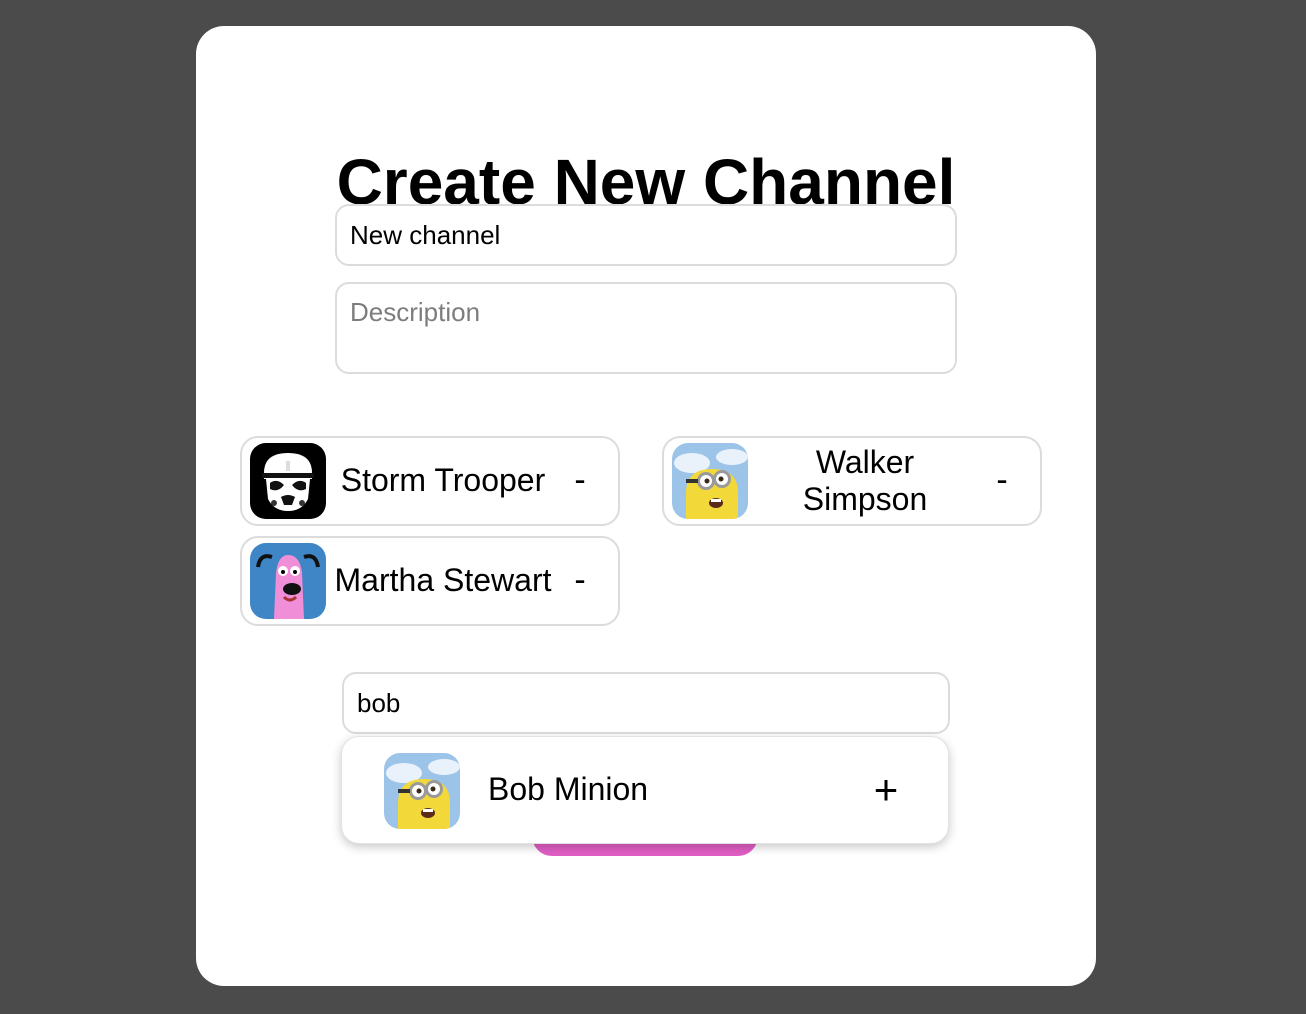 Image resolution: width=1306 pixels, height=1014 pixels. Describe the element at coordinates (646, 703) in the screenshot. I see `member-search-input` at that location.